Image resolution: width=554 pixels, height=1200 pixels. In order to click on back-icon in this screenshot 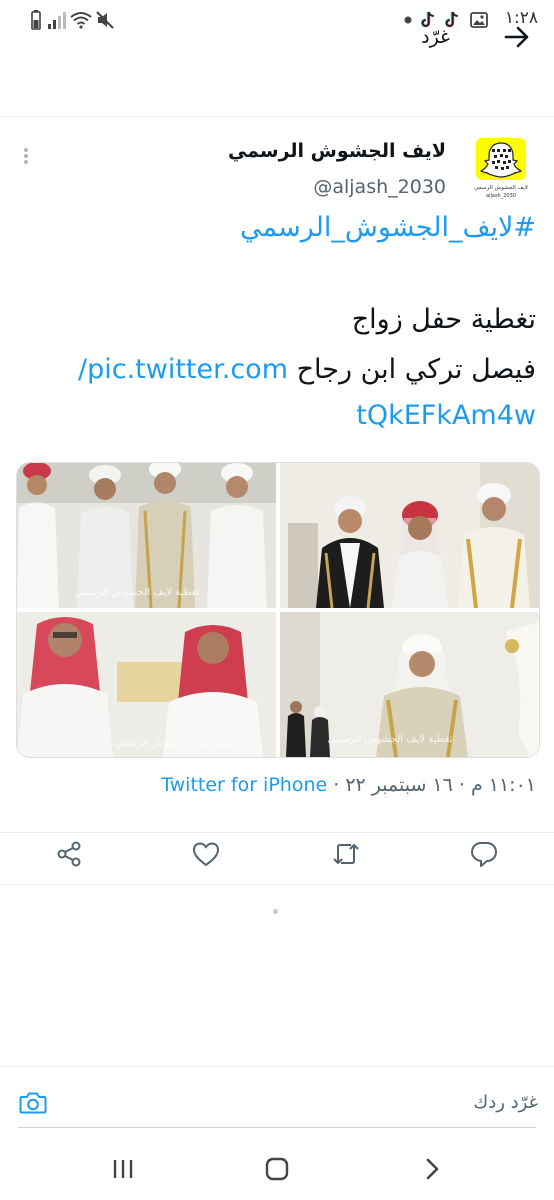, I will do `click(433, 1169)`.